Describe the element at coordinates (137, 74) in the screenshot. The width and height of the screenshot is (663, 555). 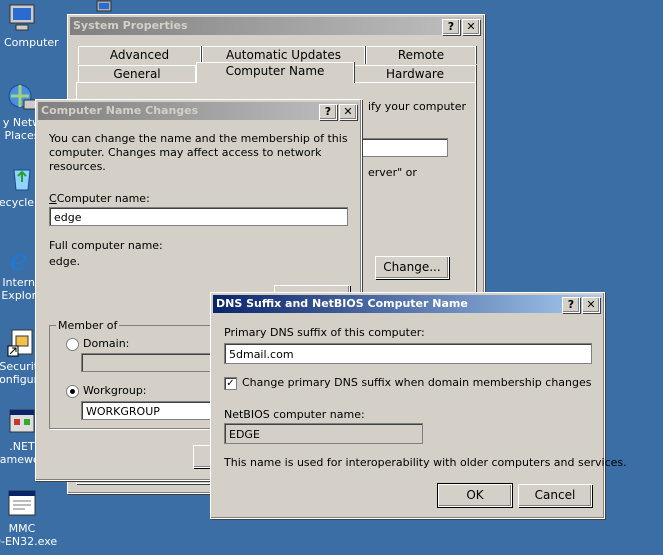
I see `tab-general: General` at that location.